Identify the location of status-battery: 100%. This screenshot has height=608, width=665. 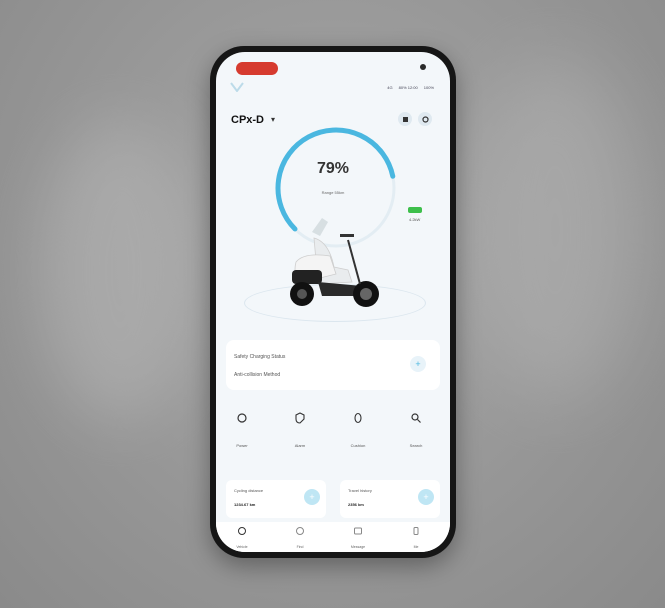
(428, 87).